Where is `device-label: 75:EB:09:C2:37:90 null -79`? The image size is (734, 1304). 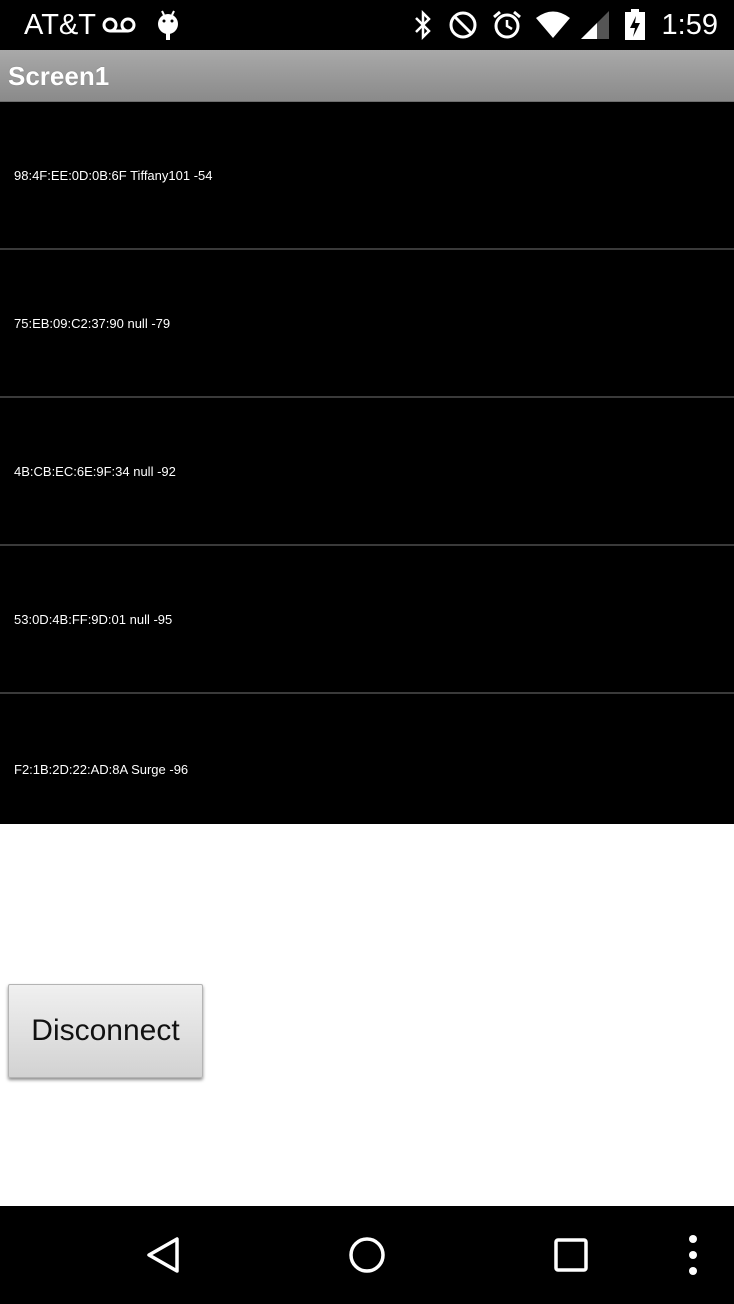
device-label: 75:EB:09:C2:37:90 null -79 is located at coordinates (92, 323).